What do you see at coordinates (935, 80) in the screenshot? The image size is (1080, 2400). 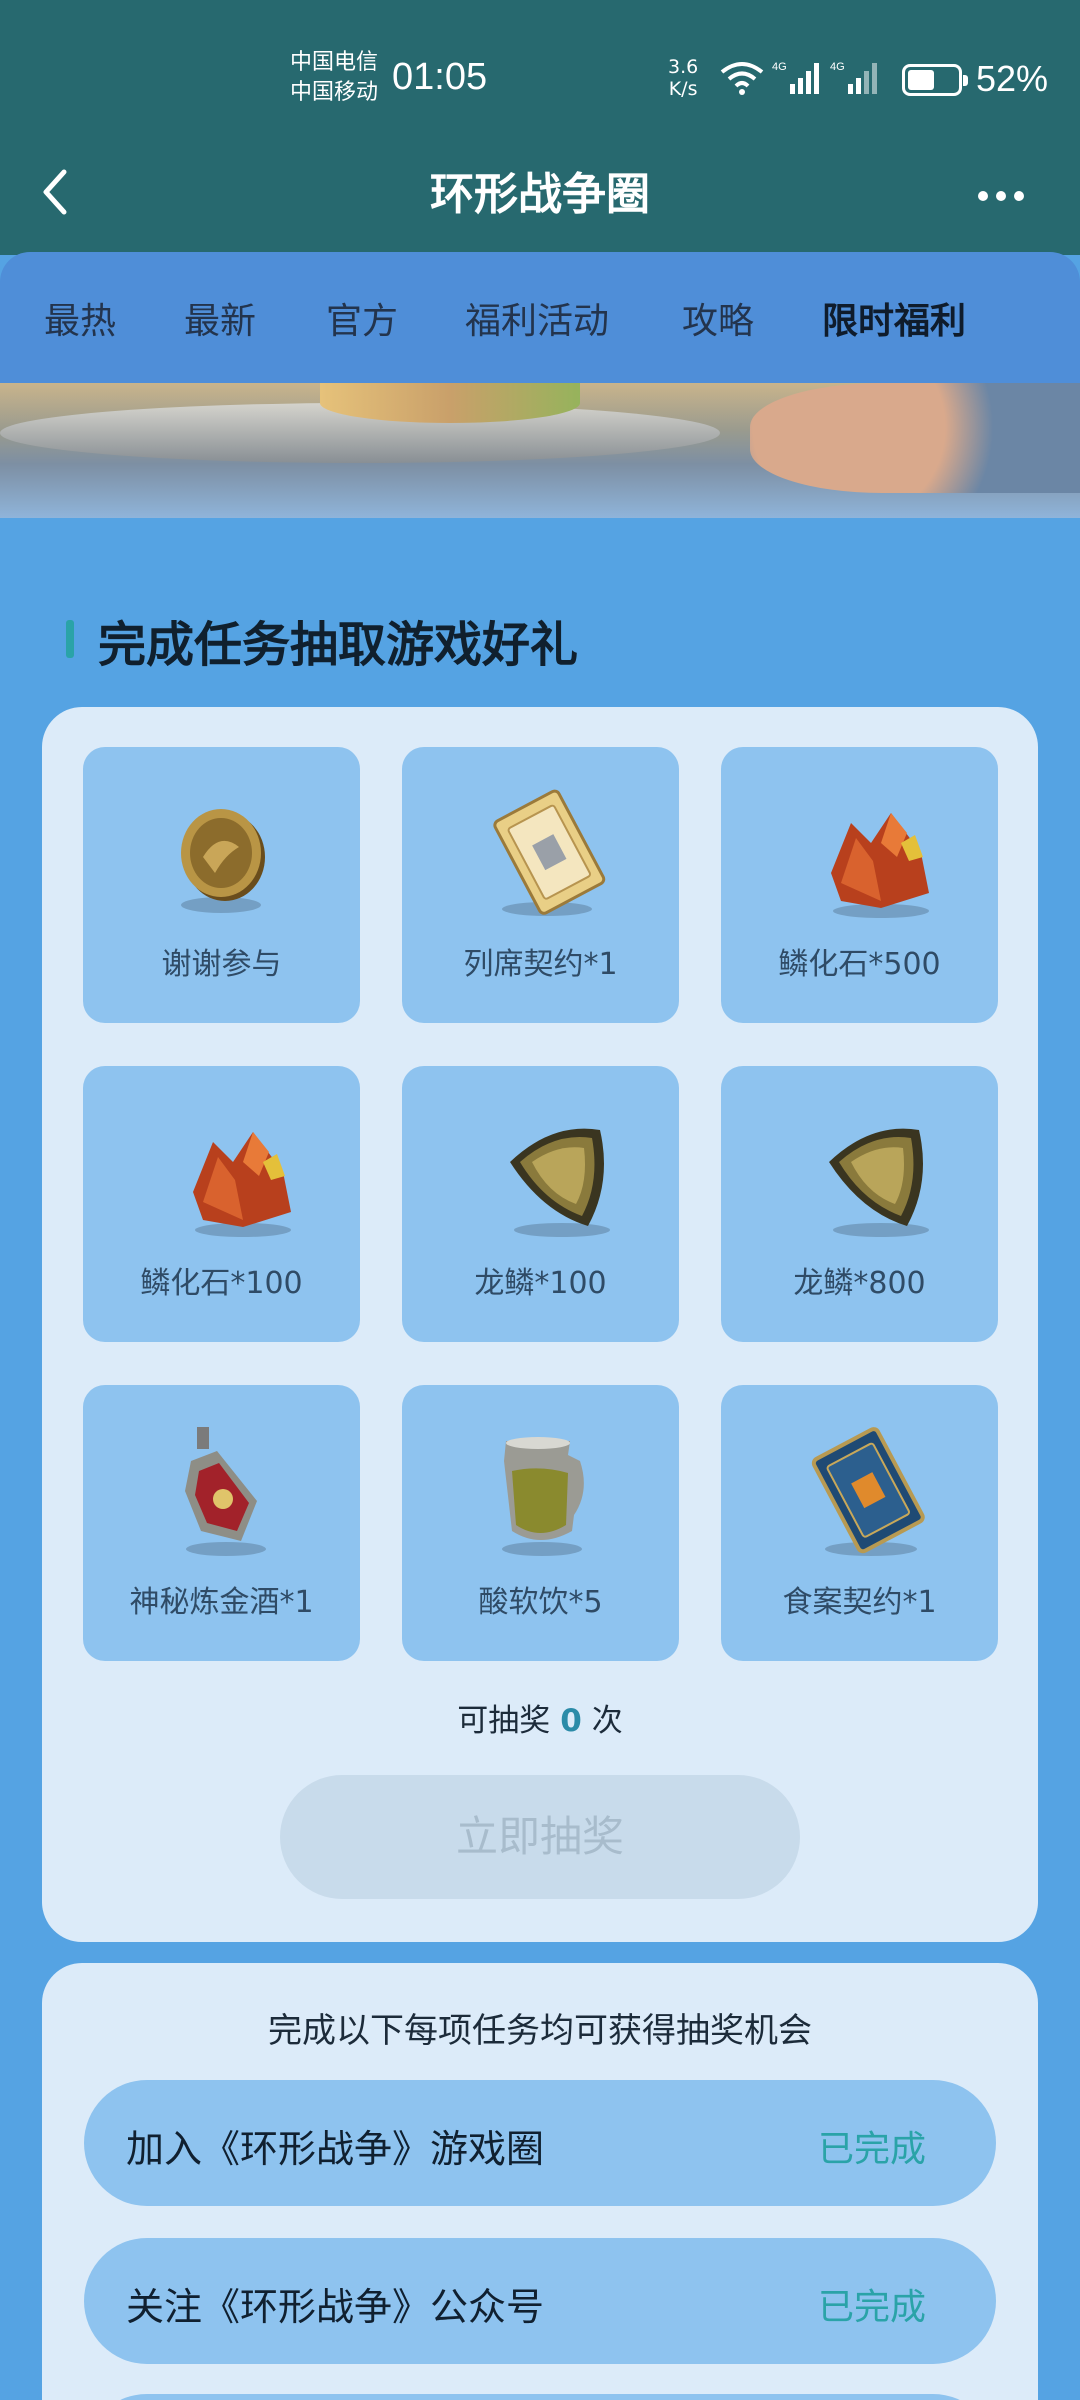 I see `battery-icon` at bounding box center [935, 80].